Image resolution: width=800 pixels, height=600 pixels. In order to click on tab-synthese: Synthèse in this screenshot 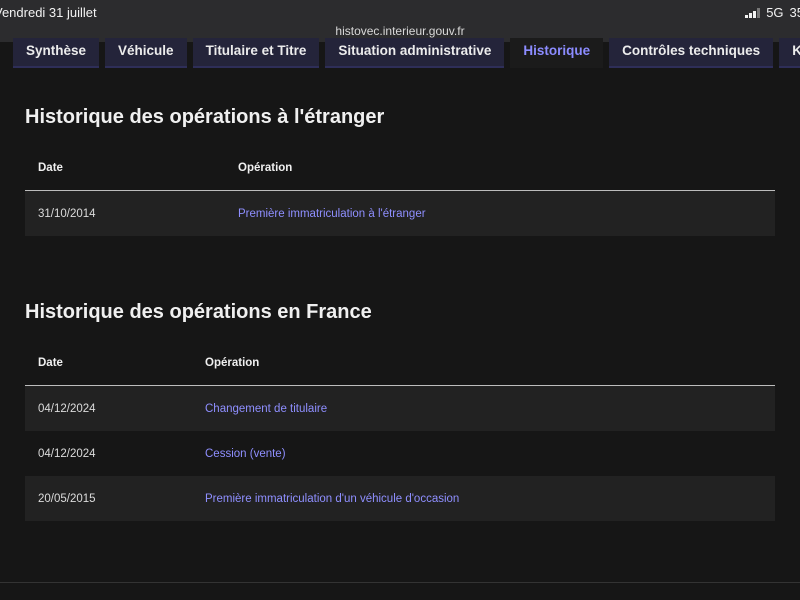, I will do `click(56, 53)`.